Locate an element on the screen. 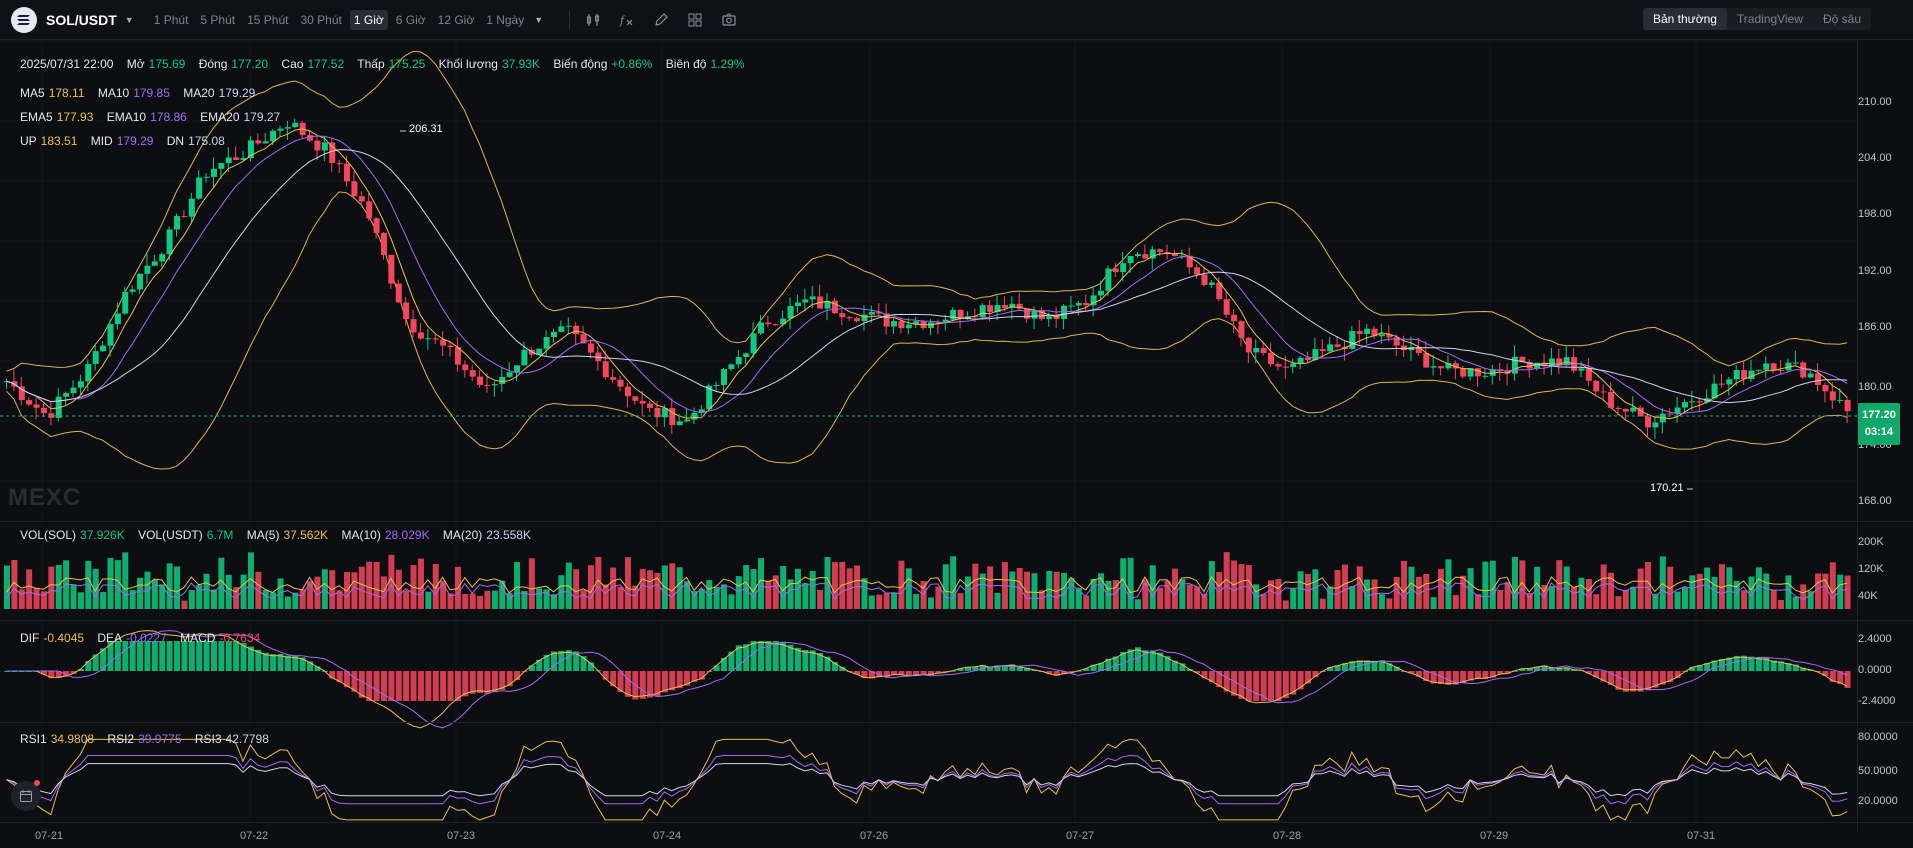  volume-label: Khối lượng is located at coordinates (468, 64).